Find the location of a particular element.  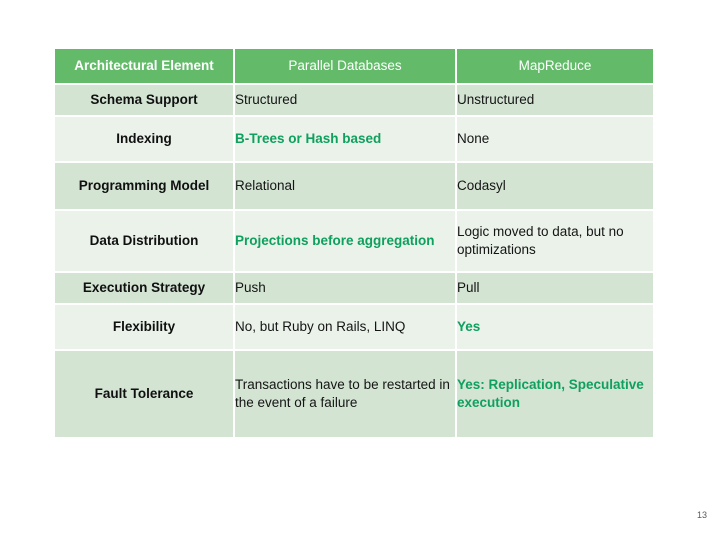

table-row: Execution Strategy Push Pull is located at coordinates (354, 288).